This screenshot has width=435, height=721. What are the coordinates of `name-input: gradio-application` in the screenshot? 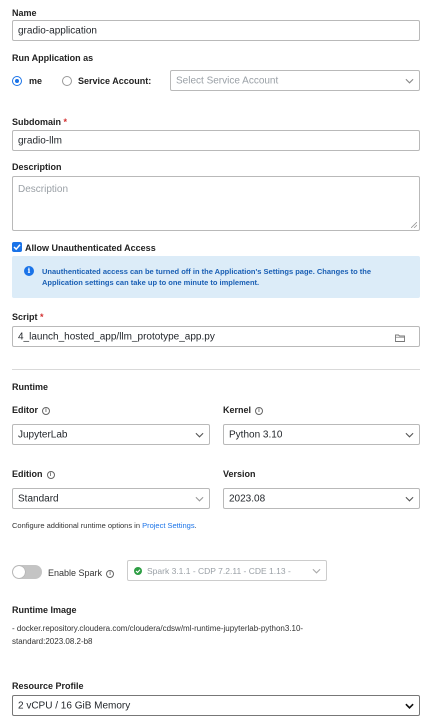 It's located at (216, 30).